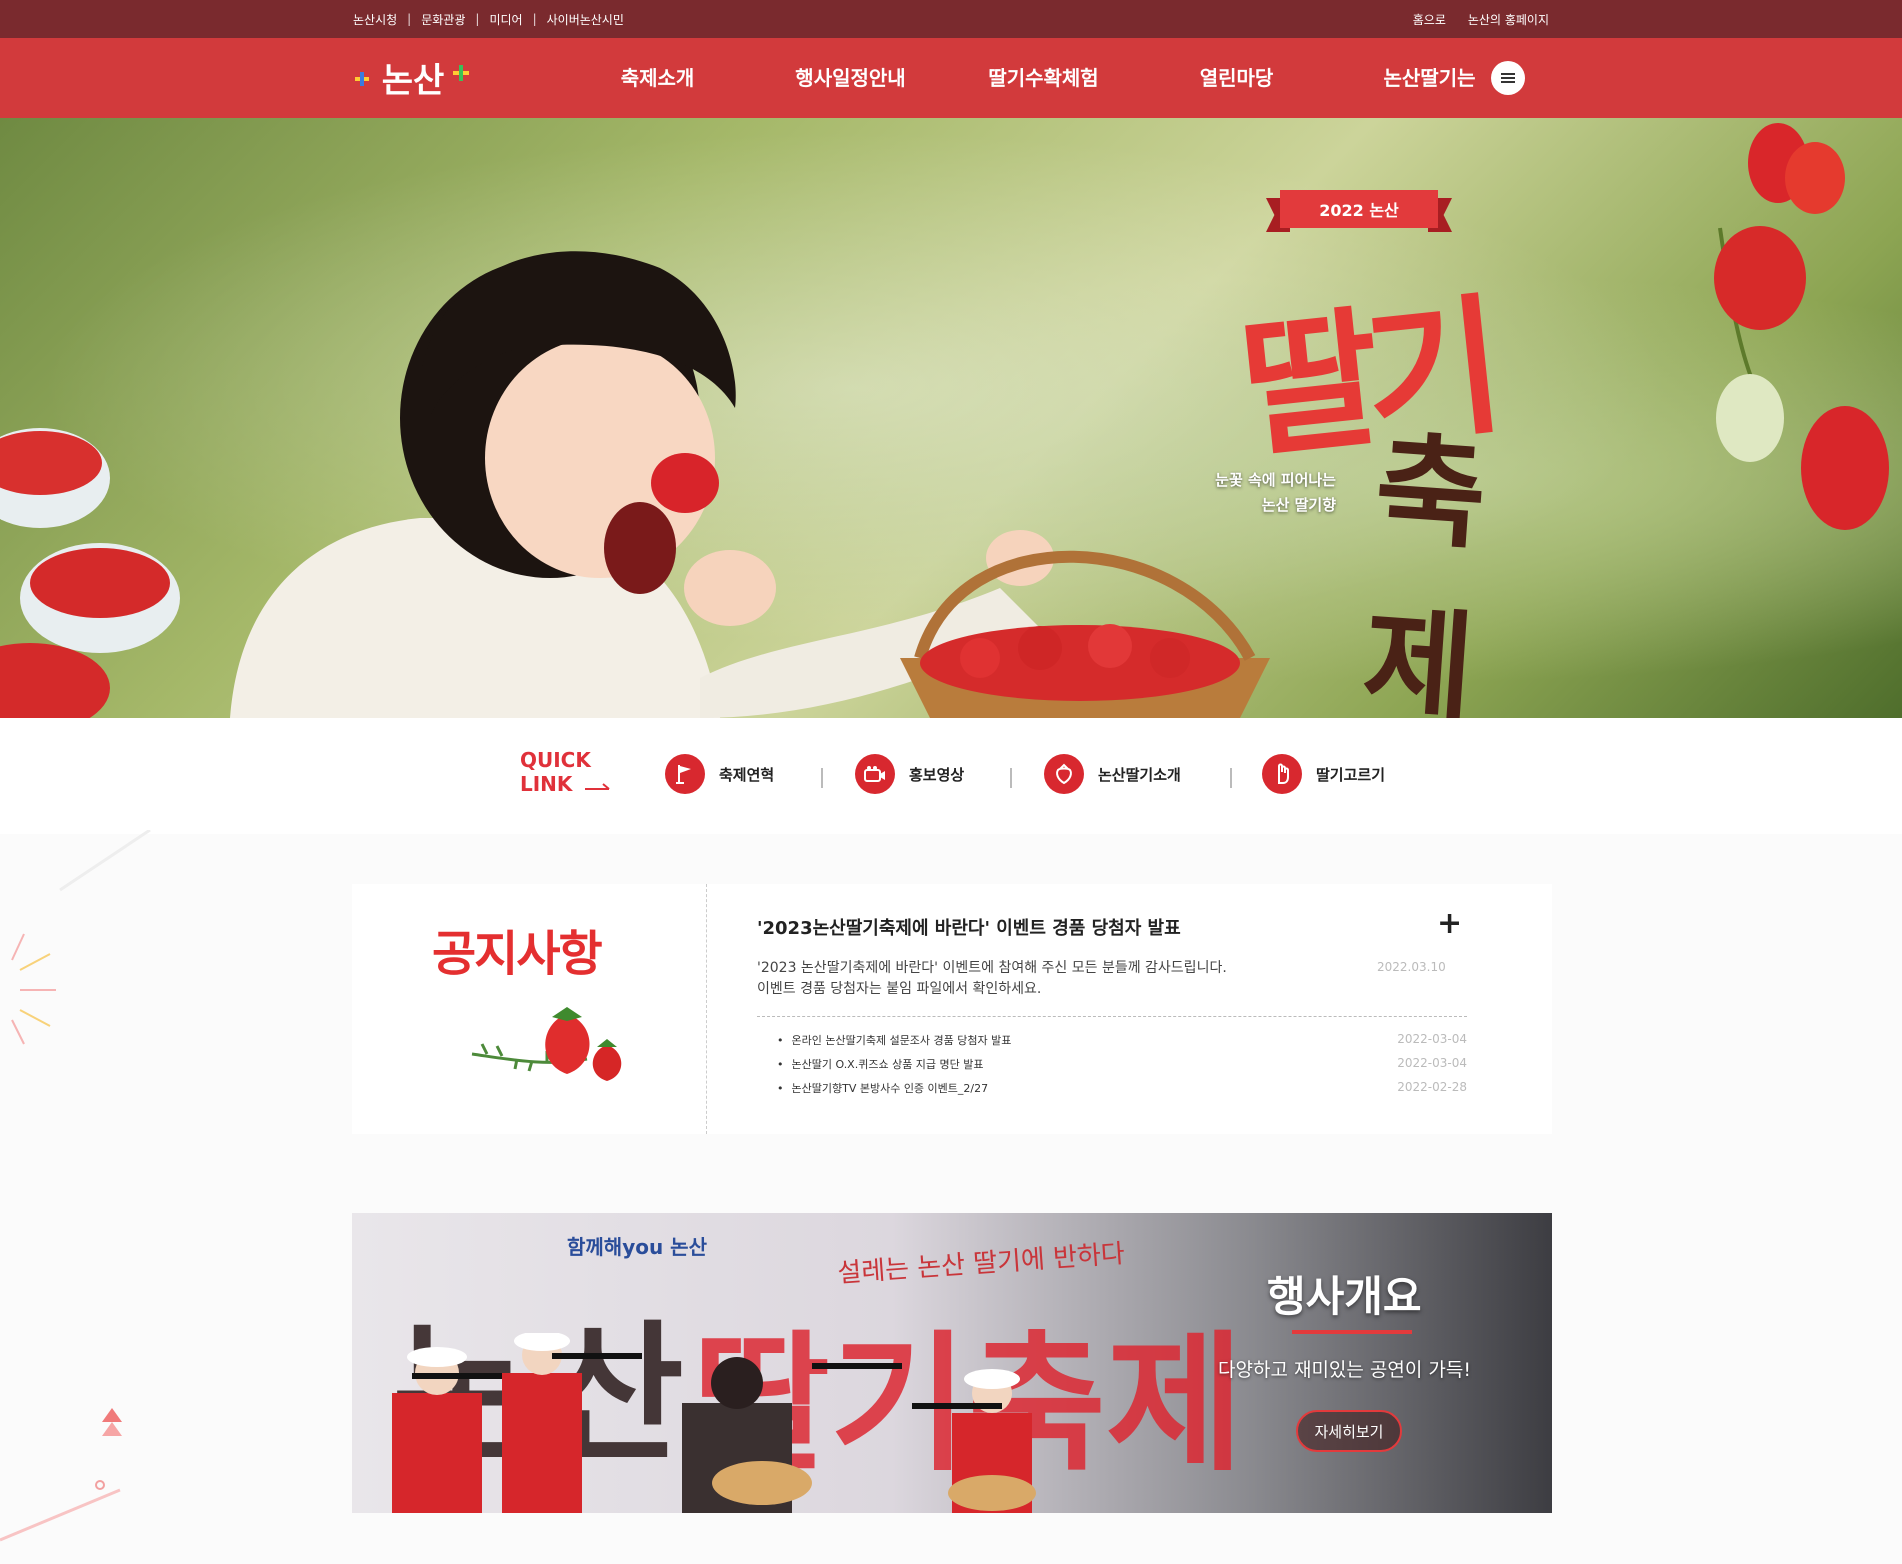  Describe the element at coordinates (969, 927) in the screenshot. I see `featured-notice-title: '2023논산딸기축제에 바란다' 이벤트 경품 당첨자 발표` at that location.